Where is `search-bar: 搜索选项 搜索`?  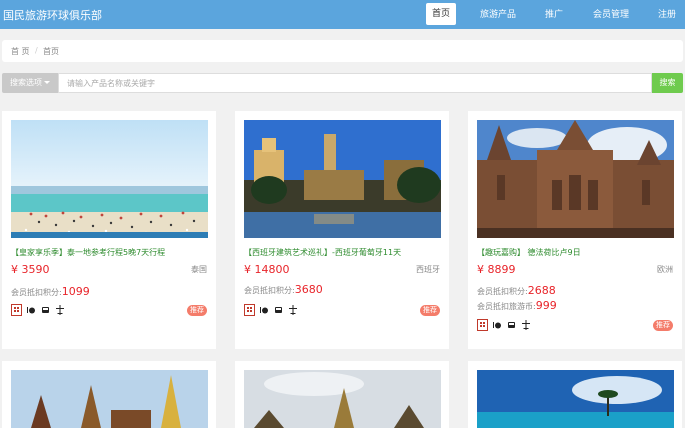 search-bar: 搜索选项 搜索 is located at coordinates (342, 83).